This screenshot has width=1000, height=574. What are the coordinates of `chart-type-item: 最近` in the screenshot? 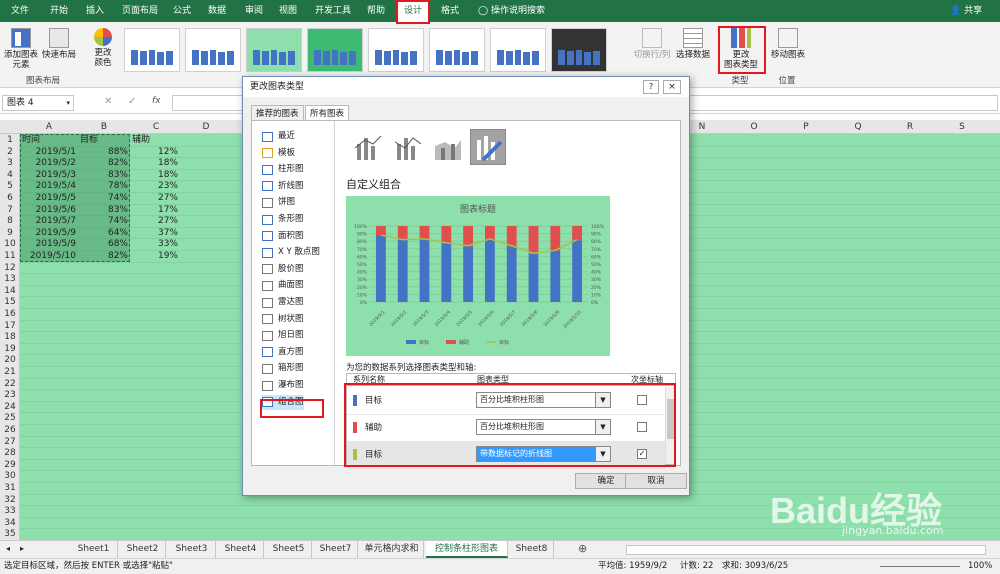 It's located at (278, 136).